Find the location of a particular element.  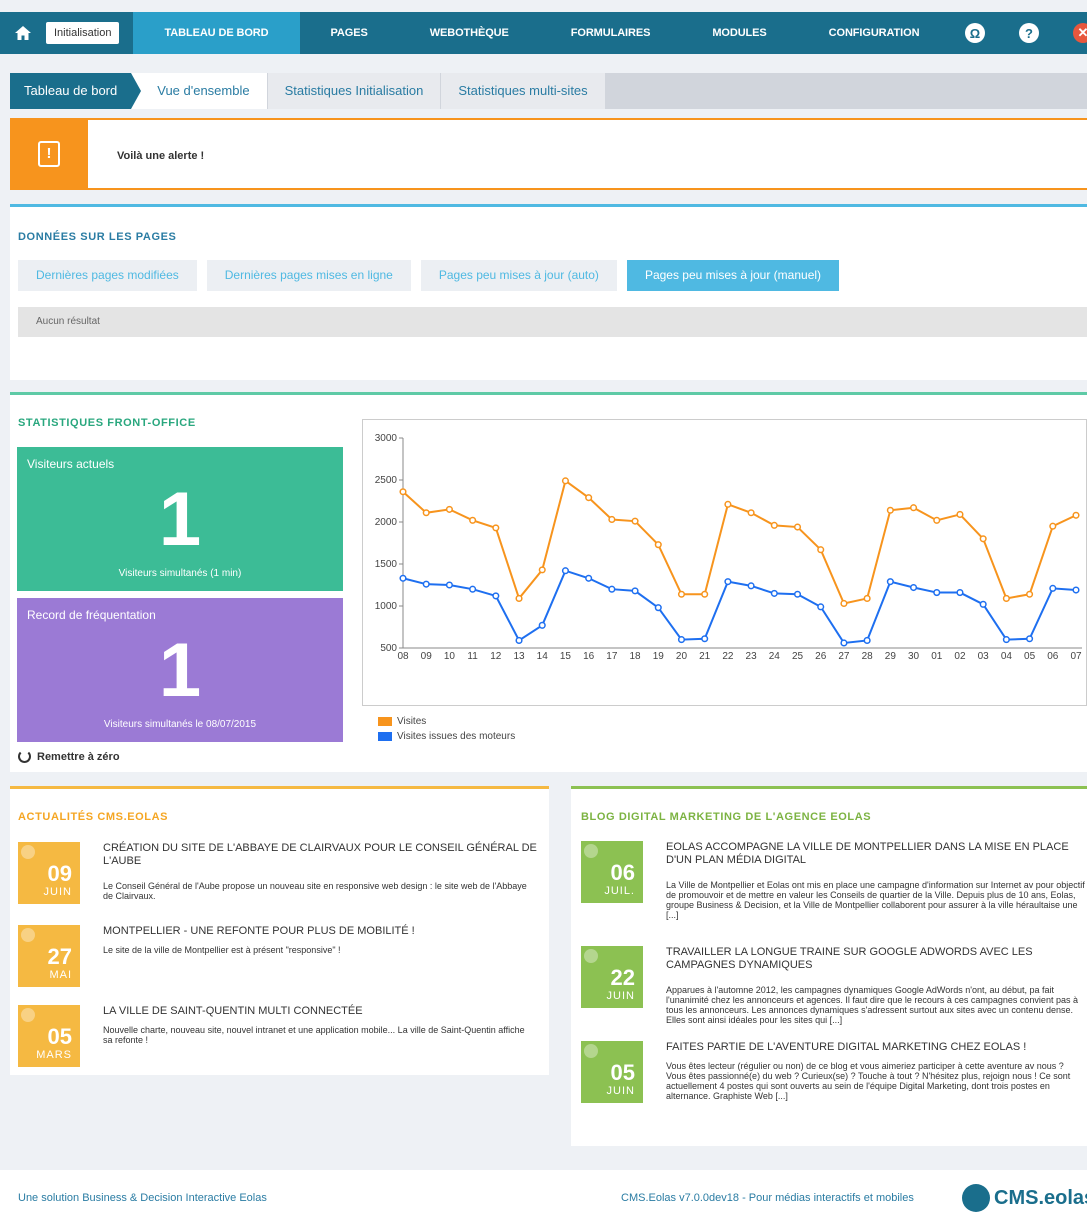

x-tick-label: 15 is located at coordinates (566, 656).